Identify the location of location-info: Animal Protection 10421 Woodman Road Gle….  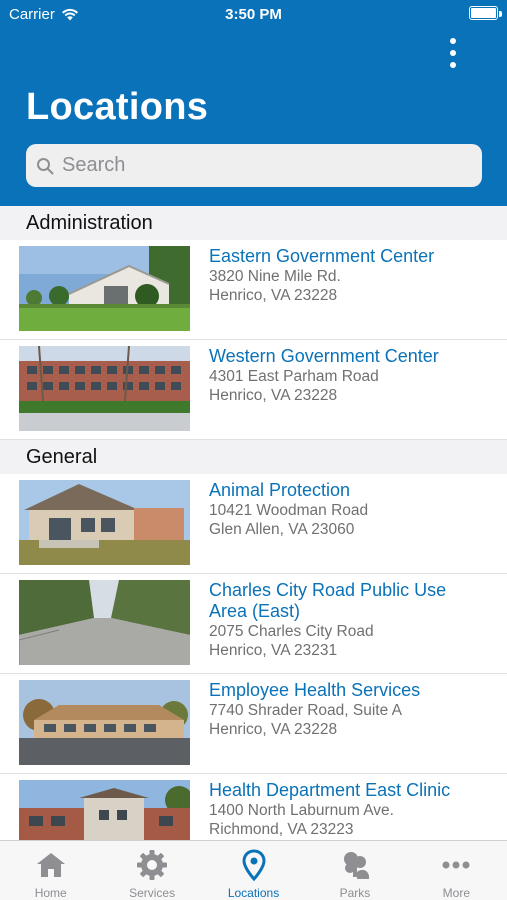
(354, 509).